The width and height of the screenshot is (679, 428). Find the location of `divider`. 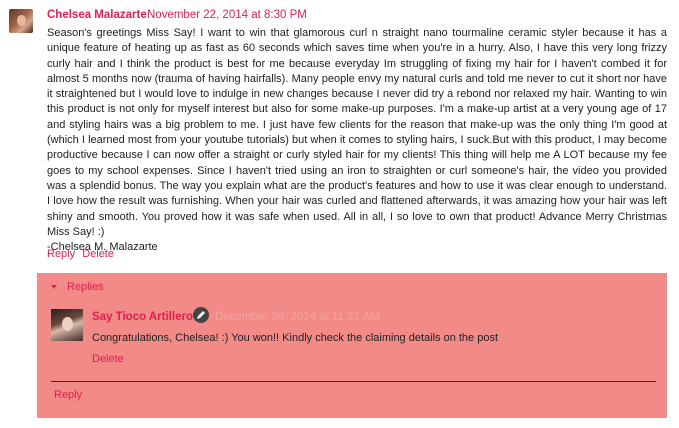

divider is located at coordinates (353, 381).